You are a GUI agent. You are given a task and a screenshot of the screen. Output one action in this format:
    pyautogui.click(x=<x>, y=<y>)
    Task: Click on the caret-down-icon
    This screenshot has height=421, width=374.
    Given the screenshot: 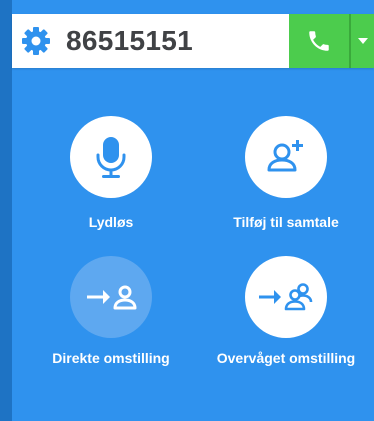 What is the action you would take?
    pyautogui.click(x=362, y=41)
    